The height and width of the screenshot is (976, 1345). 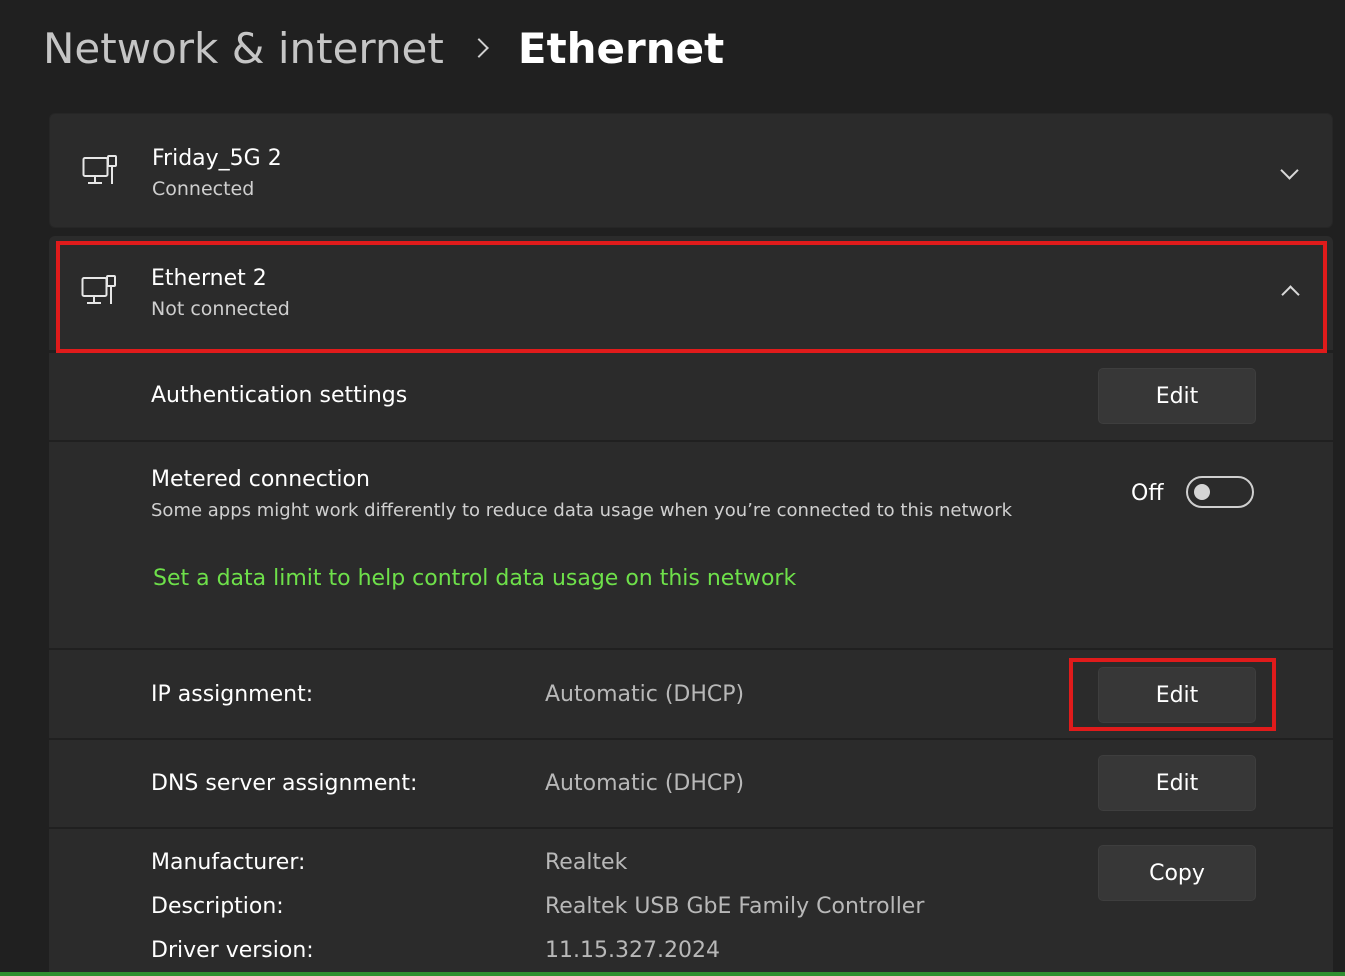 I want to click on ip-assignment-row: IP assignment: Automatic (DHCP) Edit, so click(x=691, y=694).